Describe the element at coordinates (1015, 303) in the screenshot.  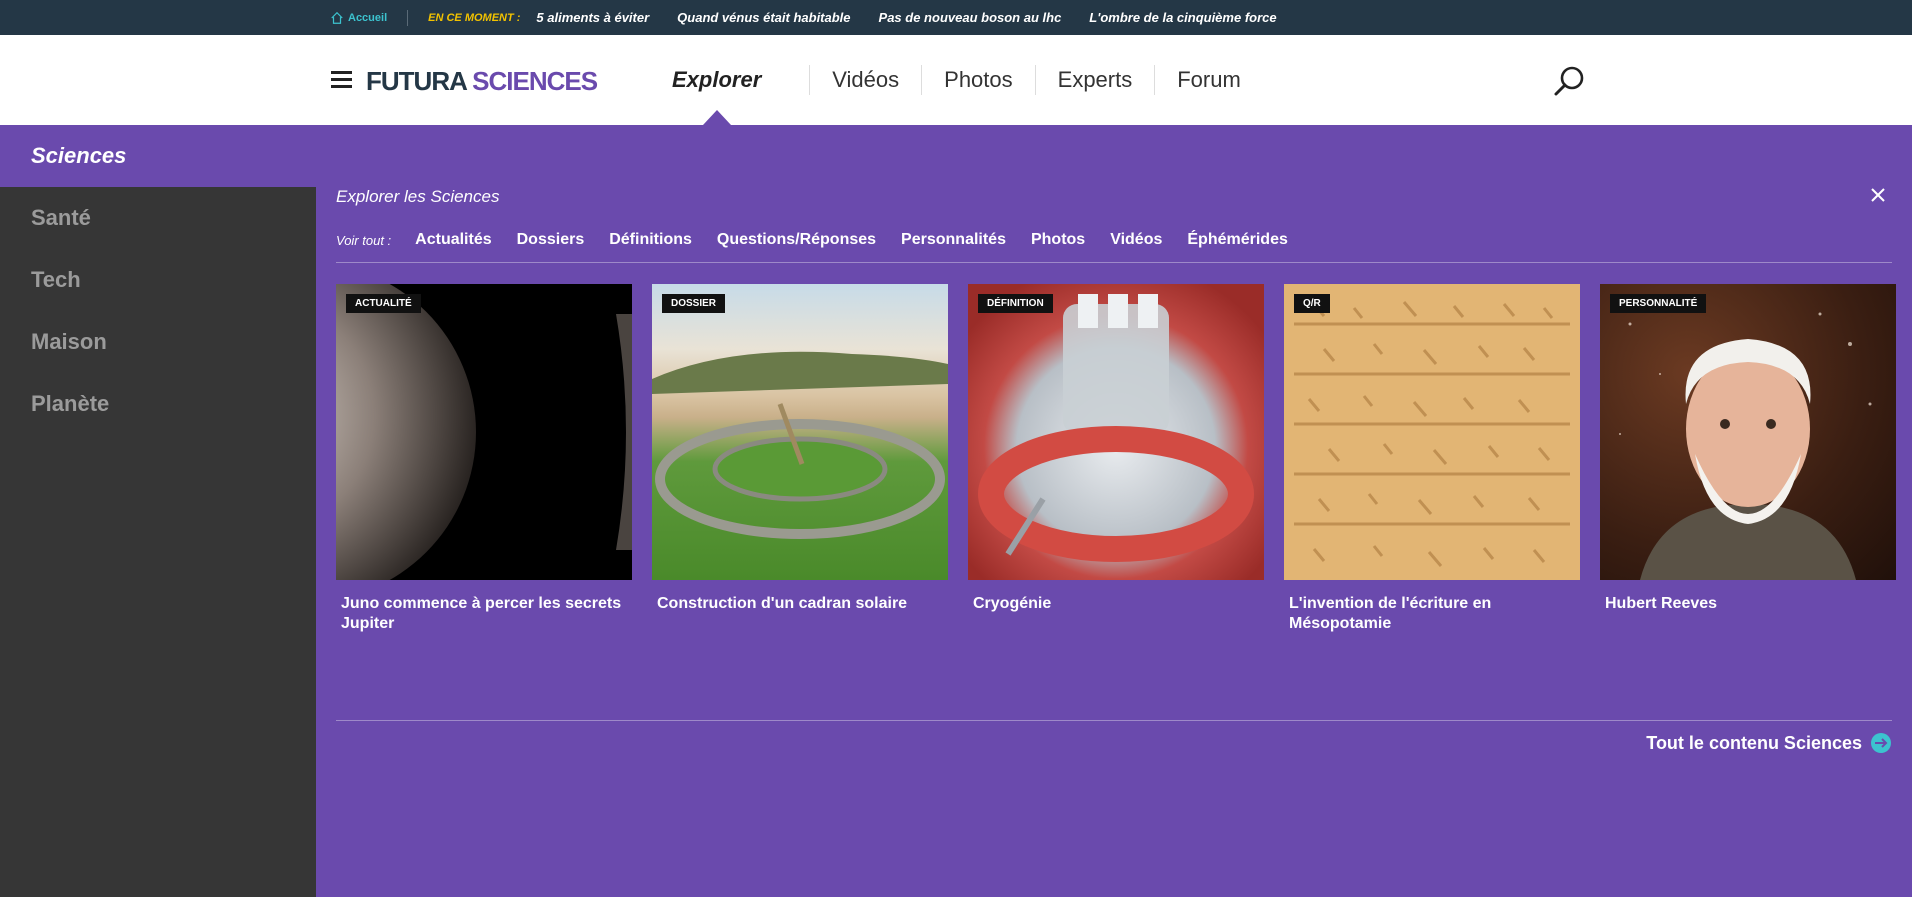
I see `card-badge: Définition` at that location.